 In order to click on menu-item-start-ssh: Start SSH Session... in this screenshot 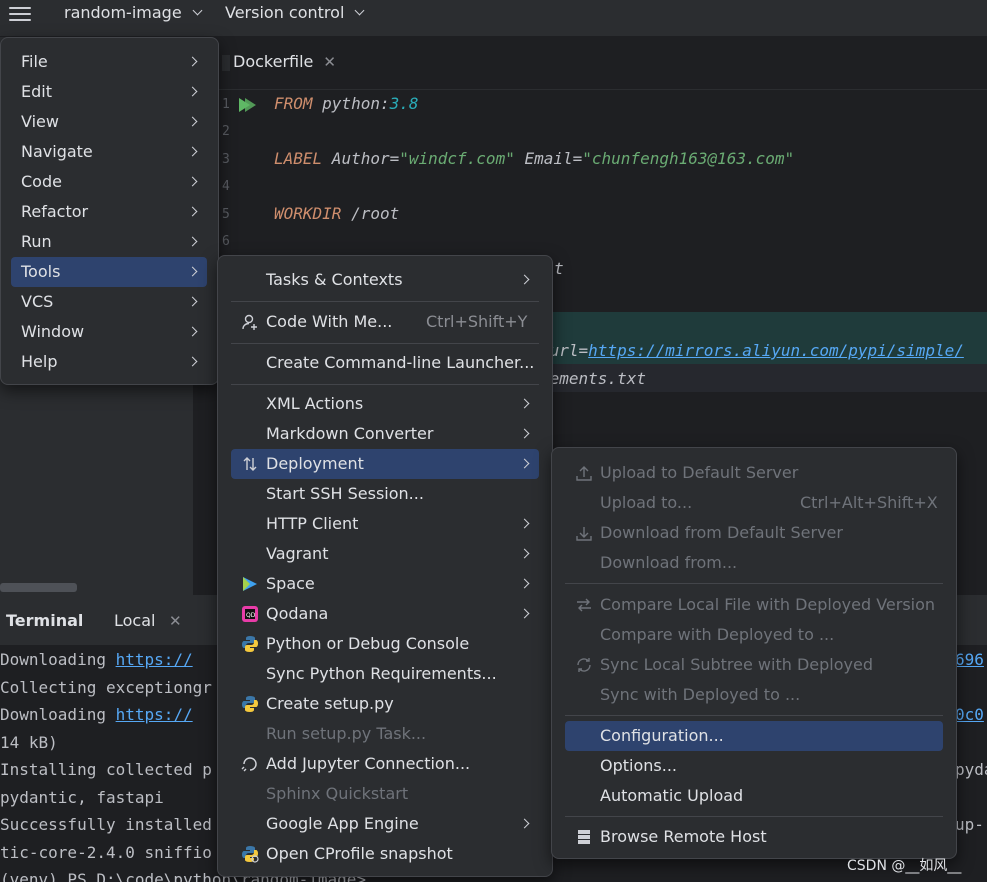, I will do `click(385, 494)`.